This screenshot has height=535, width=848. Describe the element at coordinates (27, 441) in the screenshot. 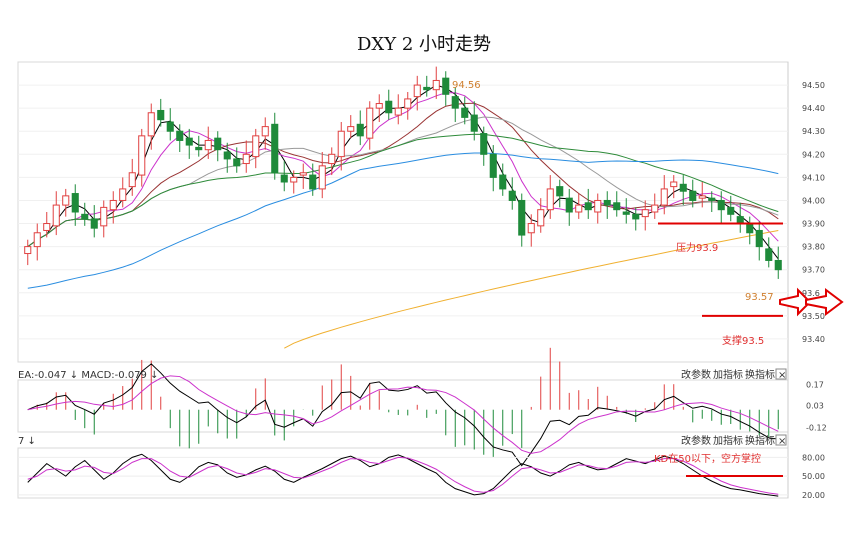

I see `kdj-indicator-label: 7 ↓` at that location.